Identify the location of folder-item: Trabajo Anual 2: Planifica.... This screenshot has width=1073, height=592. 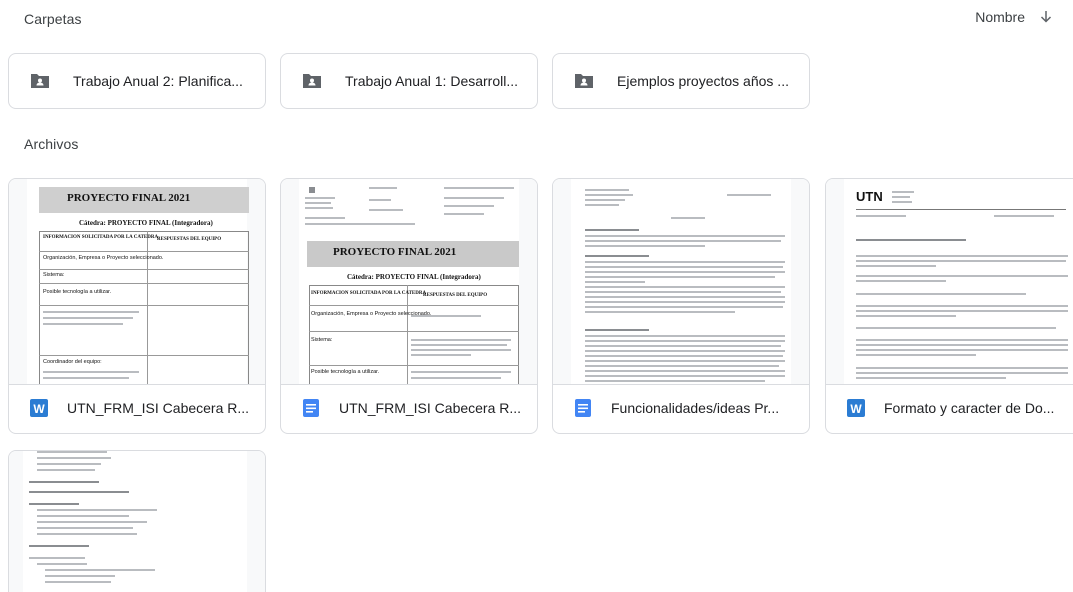
(137, 81).